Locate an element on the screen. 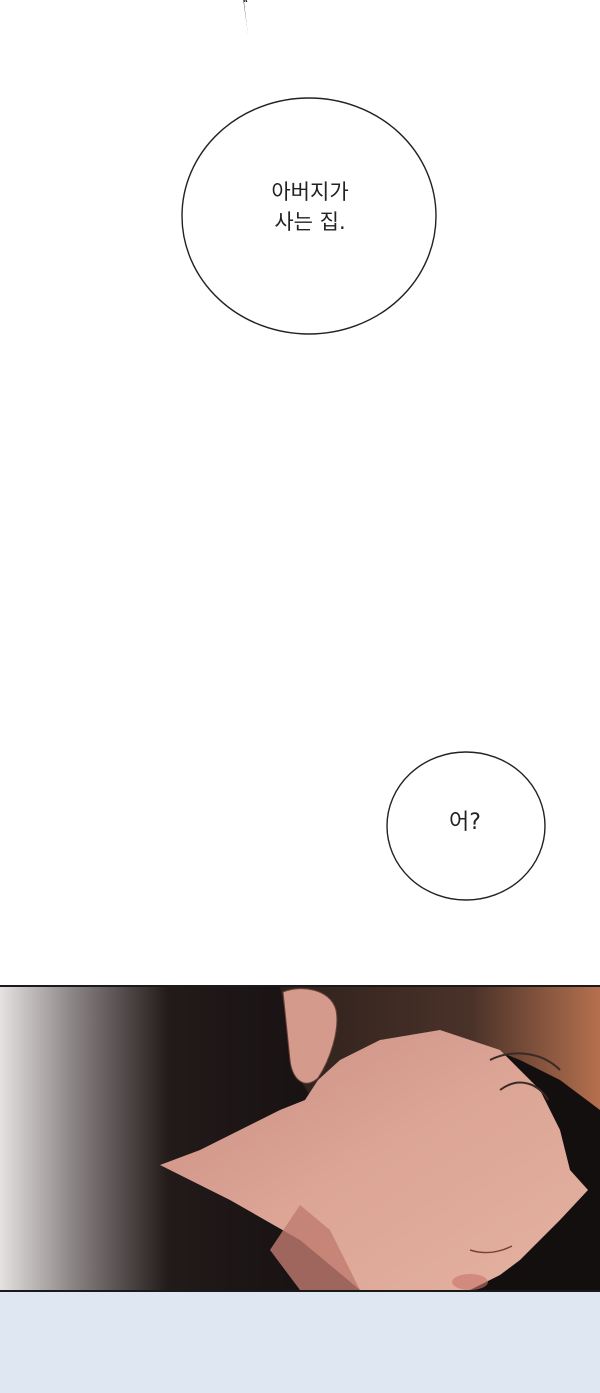  speech-bubble-top is located at coordinates (309, 167).